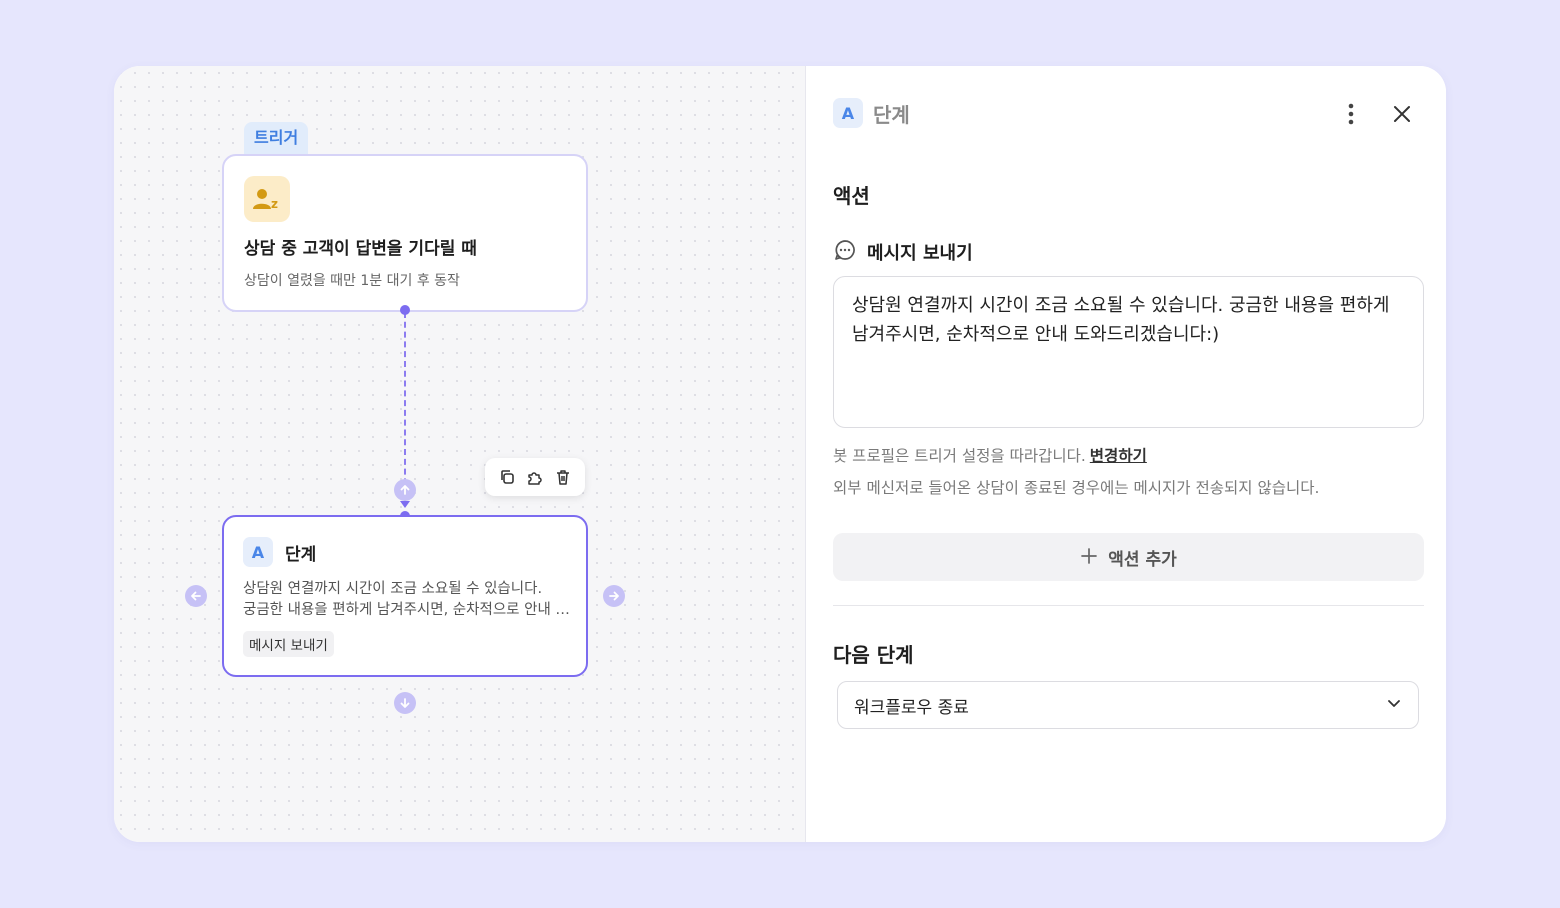 Image resolution: width=1560 pixels, height=908 pixels. What do you see at coordinates (1118, 456) in the screenshot?
I see `change-link: 변경하기` at bounding box center [1118, 456].